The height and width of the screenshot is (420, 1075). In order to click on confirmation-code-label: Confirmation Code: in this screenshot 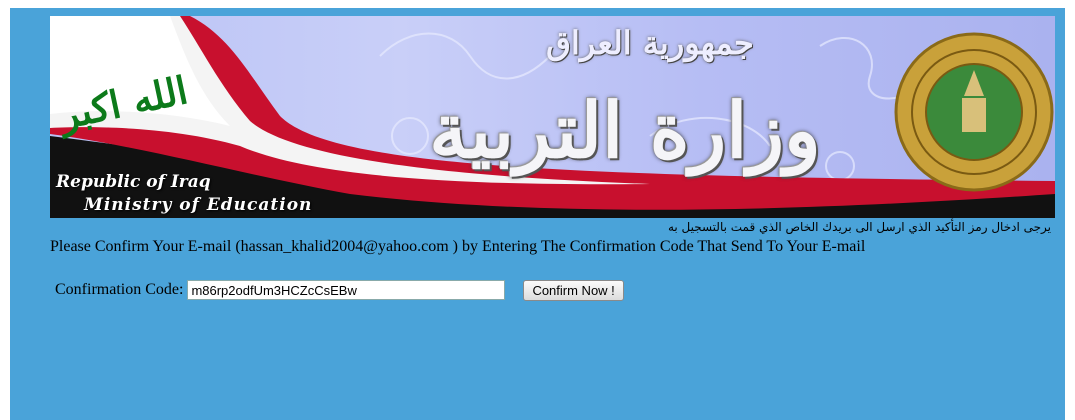, I will do `click(119, 289)`.